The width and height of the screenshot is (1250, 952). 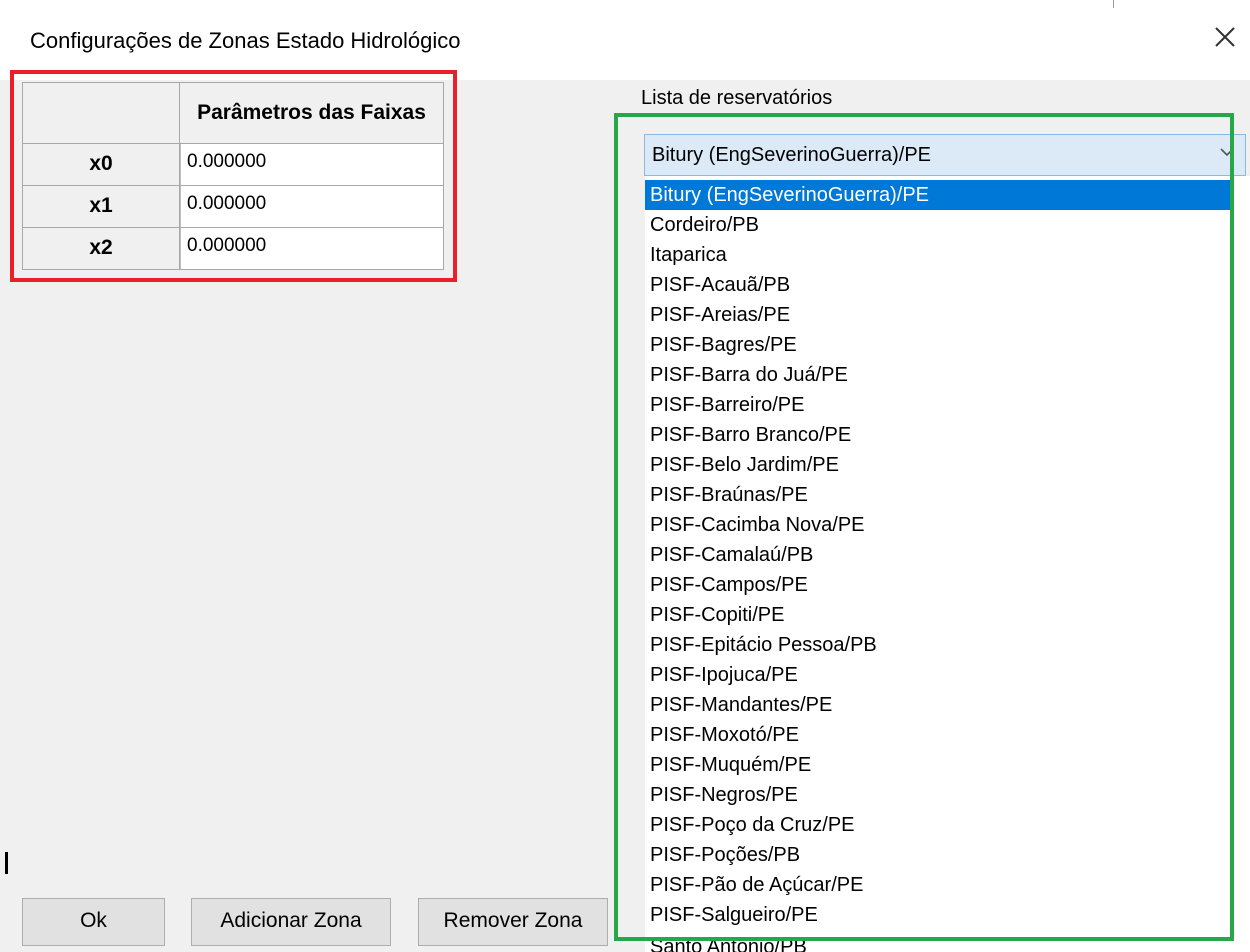 I want to click on list-item: PISF-Mandantes/PE, so click(x=937, y=705).